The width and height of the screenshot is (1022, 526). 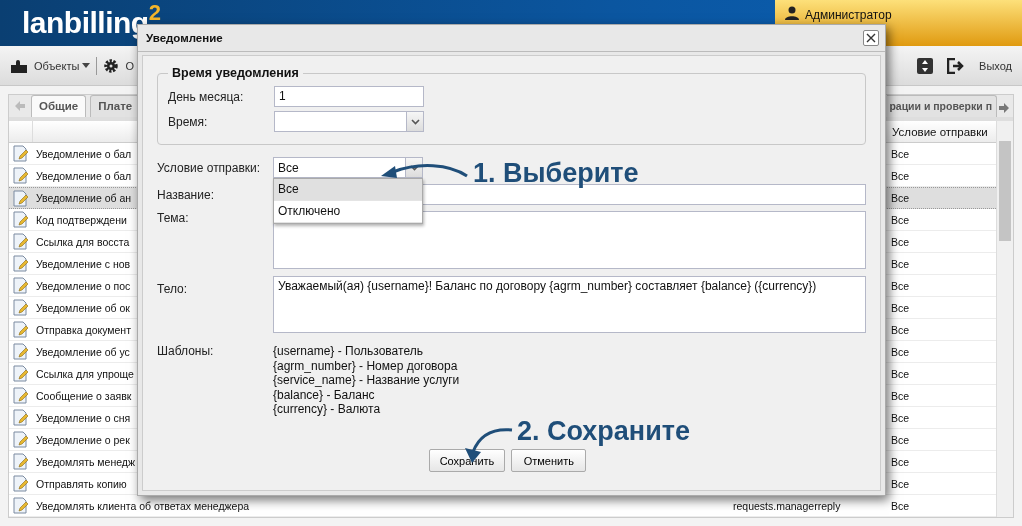 What do you see at coordinates (349, 96) in the screenshot?
I see `input-field: 1` at bounding box center [349, 96].